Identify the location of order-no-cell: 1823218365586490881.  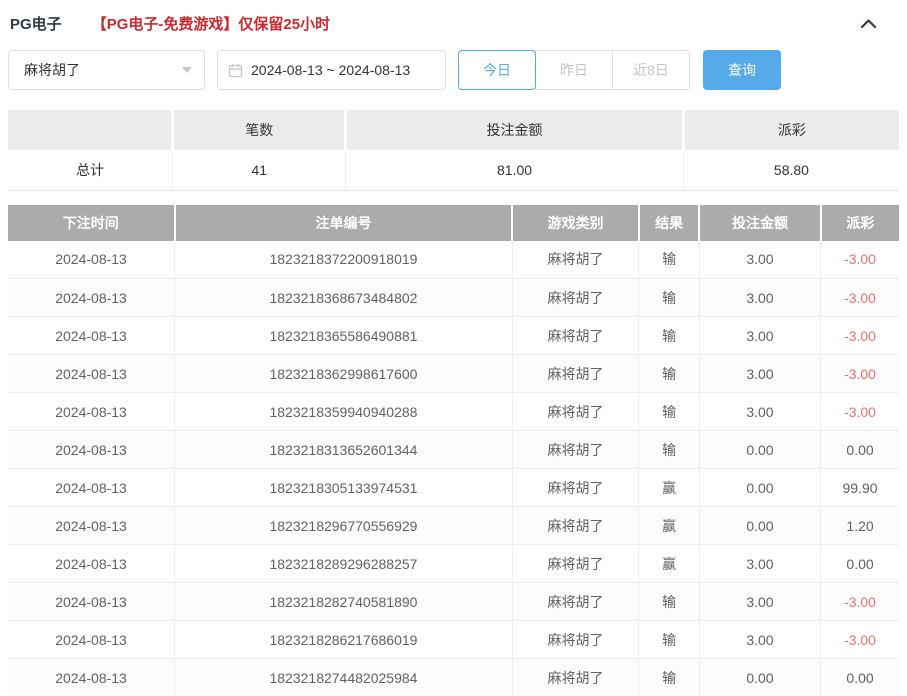
(343, 335).